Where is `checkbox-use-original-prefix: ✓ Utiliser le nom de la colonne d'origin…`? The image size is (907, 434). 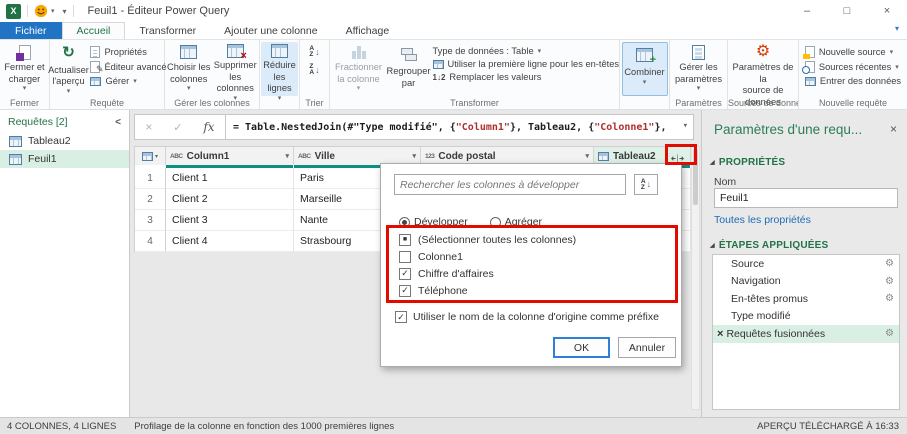 checkbox-use-original-prefix: ✓ Utiliser le nom de la colonne d'origin… is located at coordinates (527, 317).